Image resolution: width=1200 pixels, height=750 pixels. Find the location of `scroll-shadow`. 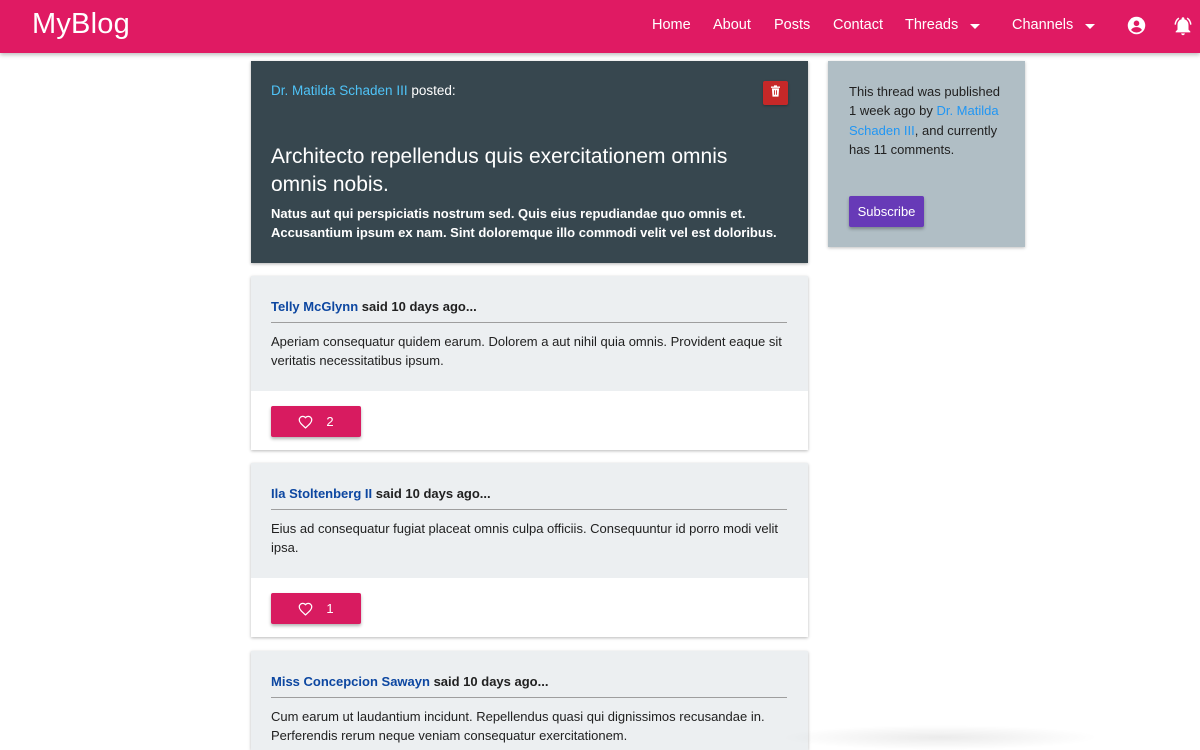

scroll-shadow is located at coordinates (940, 737).